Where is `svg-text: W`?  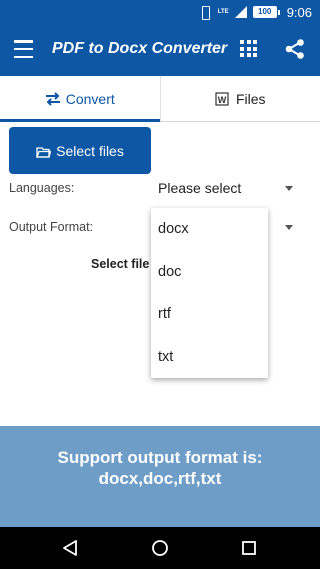
svg-text: W is located at coordinates (222, 100).